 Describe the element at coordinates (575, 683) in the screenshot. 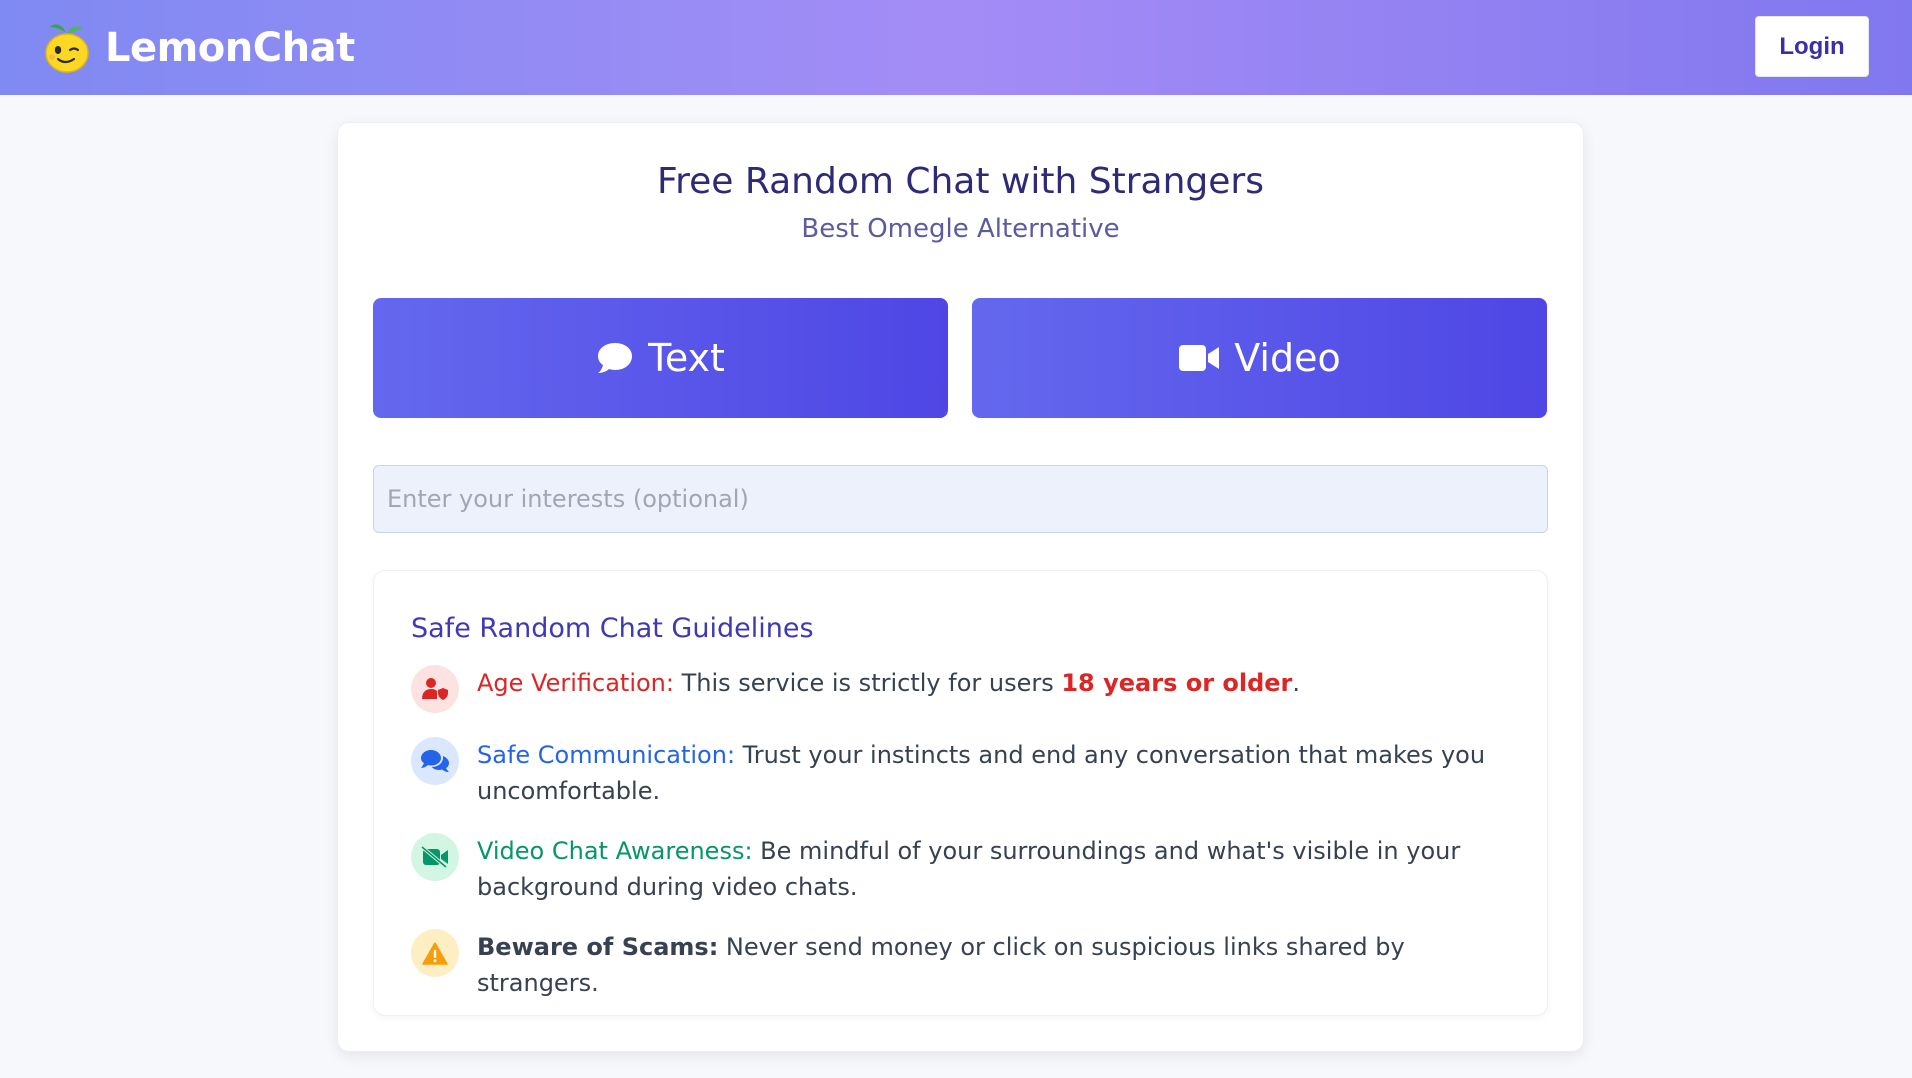

I see `guideline-age-label: Age Verification:` at that location.